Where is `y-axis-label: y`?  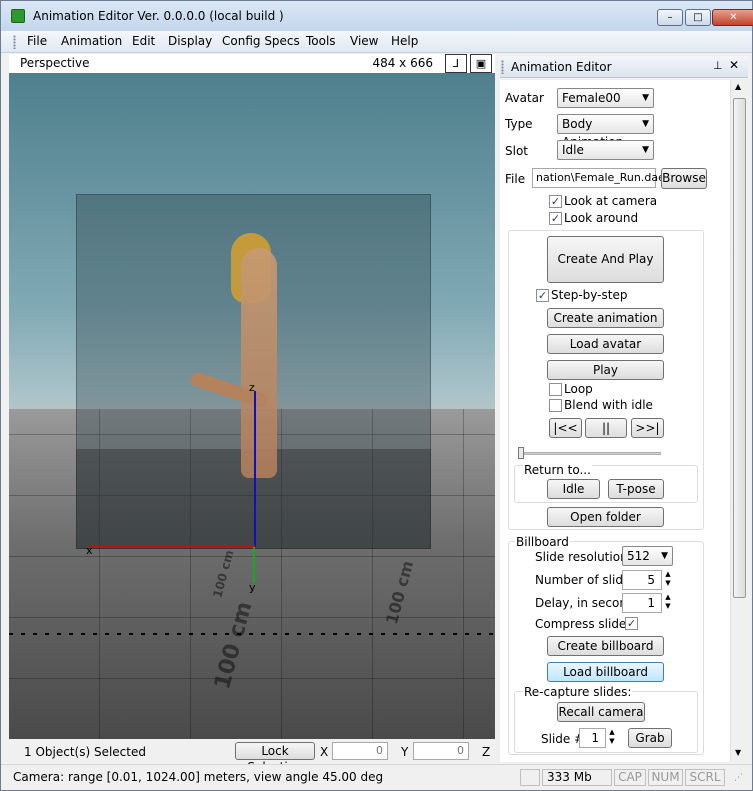
y-axis-label: y is located at coordinates (252, 587).